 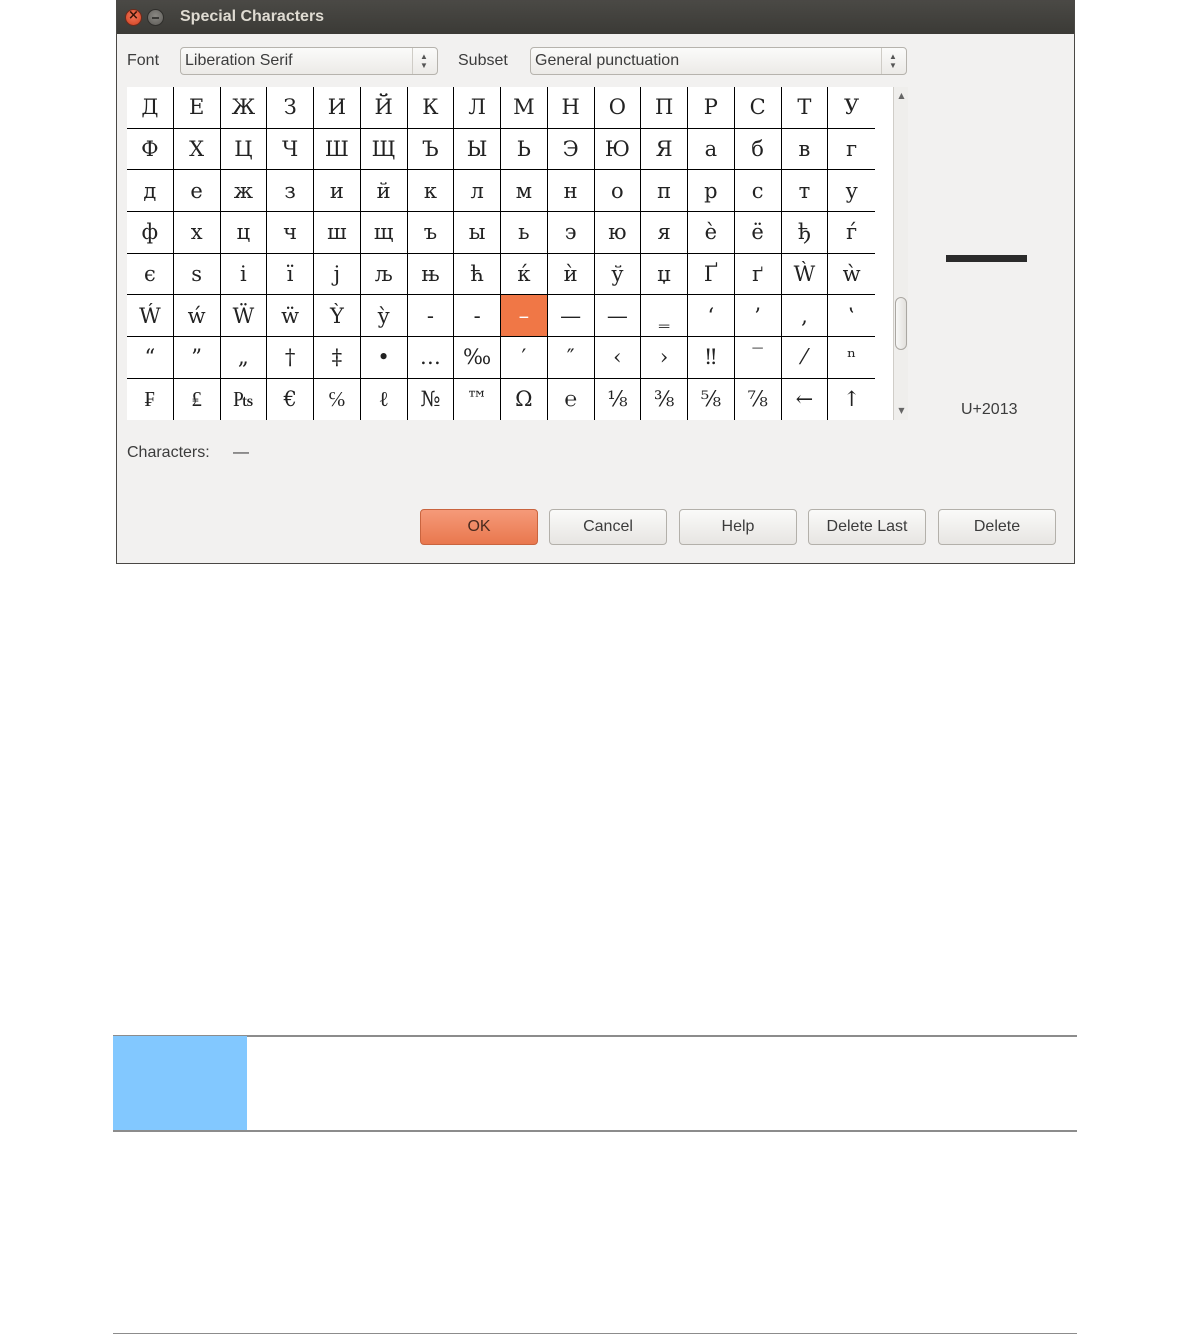 I want to click on char-cell: i, so click(x=244, y=274).